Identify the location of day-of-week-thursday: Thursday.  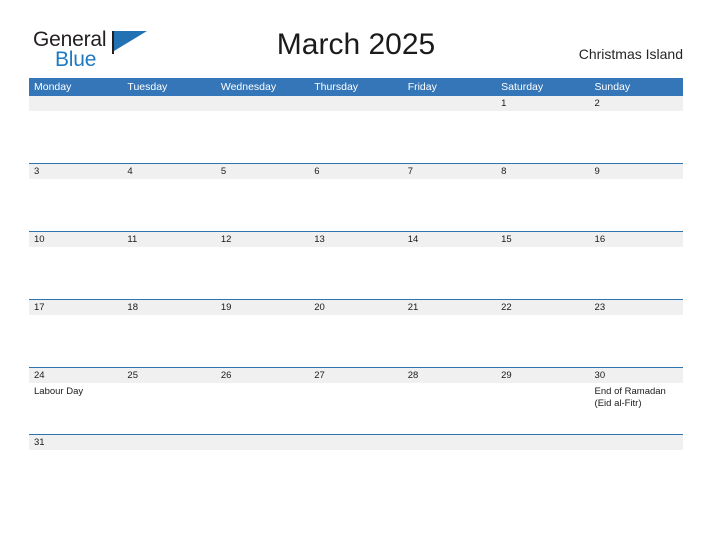
(336, 87).